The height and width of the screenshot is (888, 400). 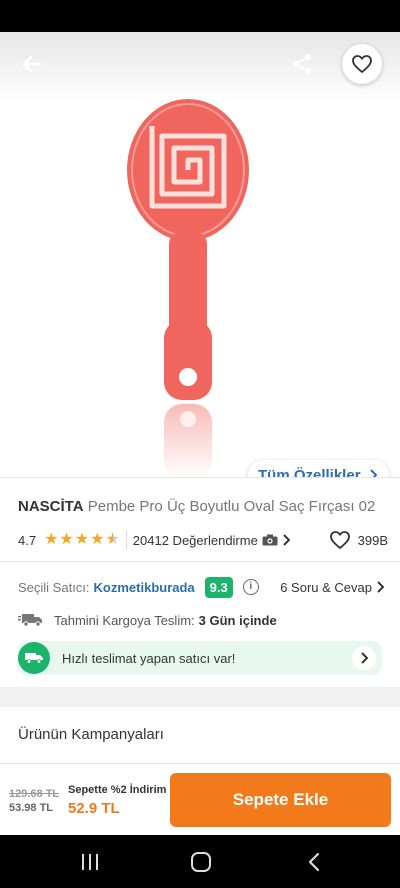 I want to click on favorite-button, so click(x=362, y=64).